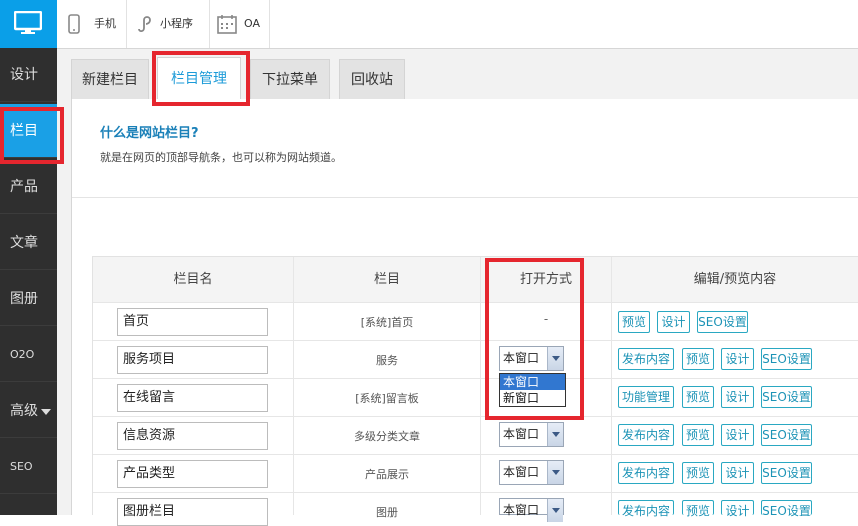 This screenshot has width=858, height=526. I want to click on topbar-item-label: 手机, so click(105, 23).